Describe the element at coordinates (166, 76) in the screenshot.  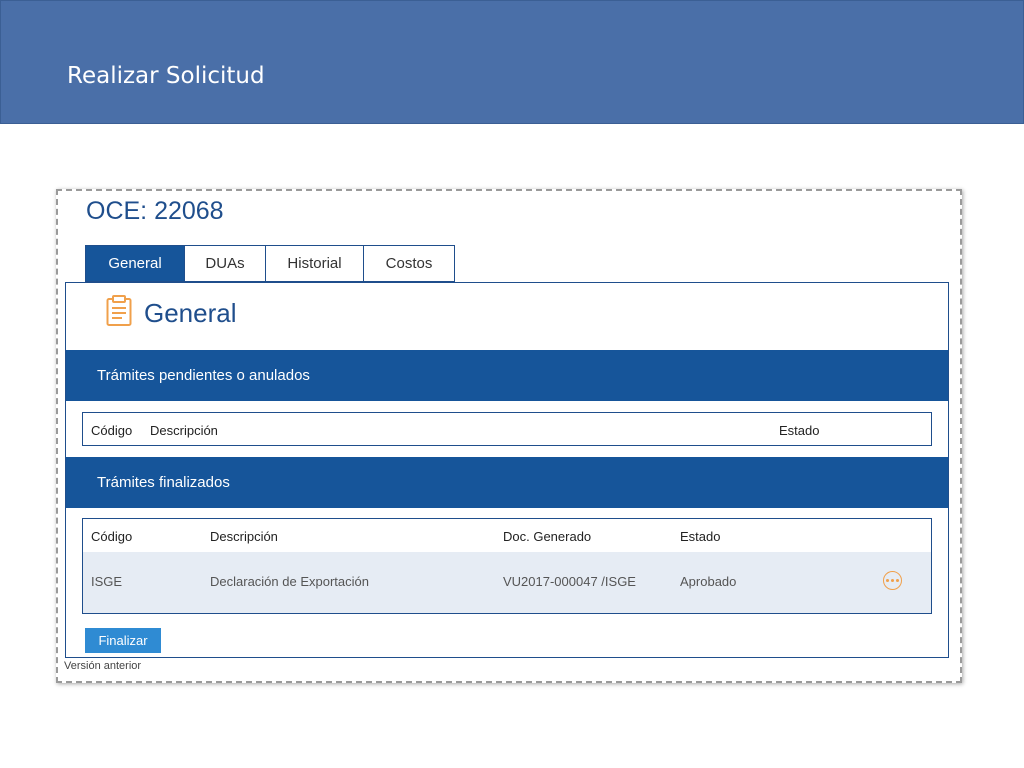
I see `slide-title: Realizar Solicitud` at that location.